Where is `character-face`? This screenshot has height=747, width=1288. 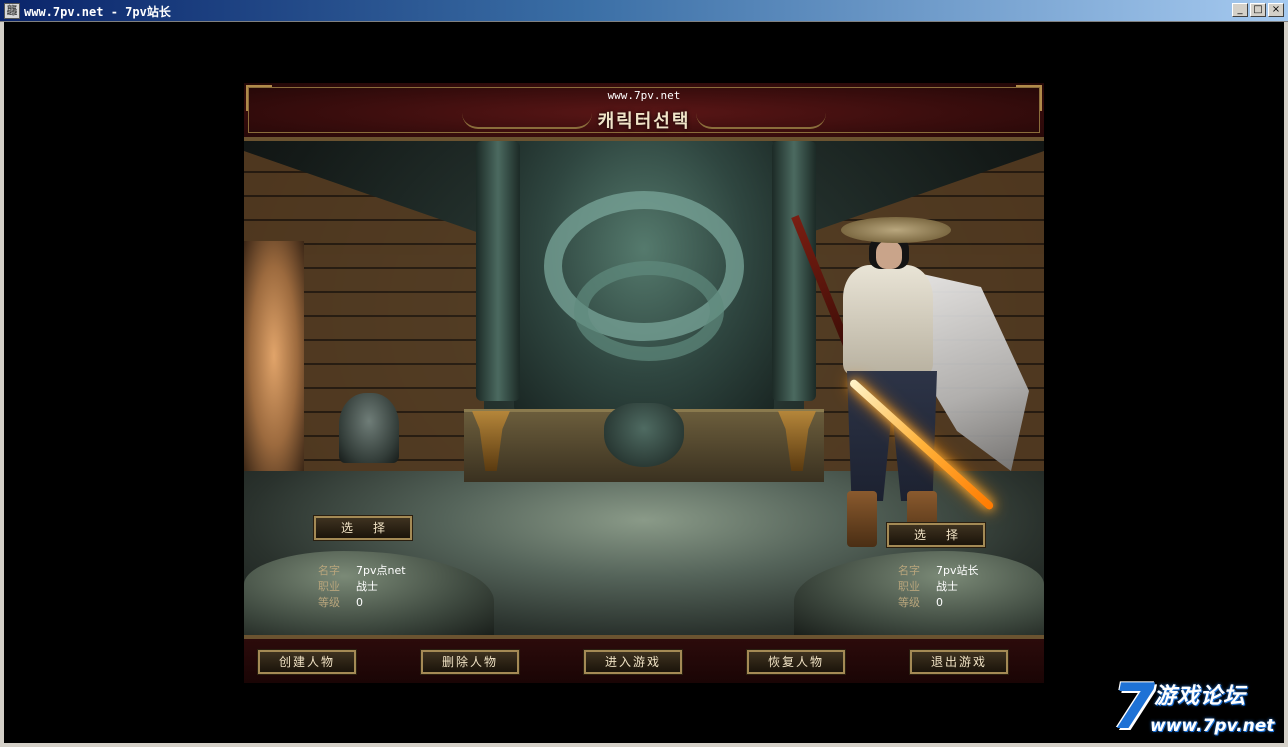 character-face is located at coordinates (889, 255).